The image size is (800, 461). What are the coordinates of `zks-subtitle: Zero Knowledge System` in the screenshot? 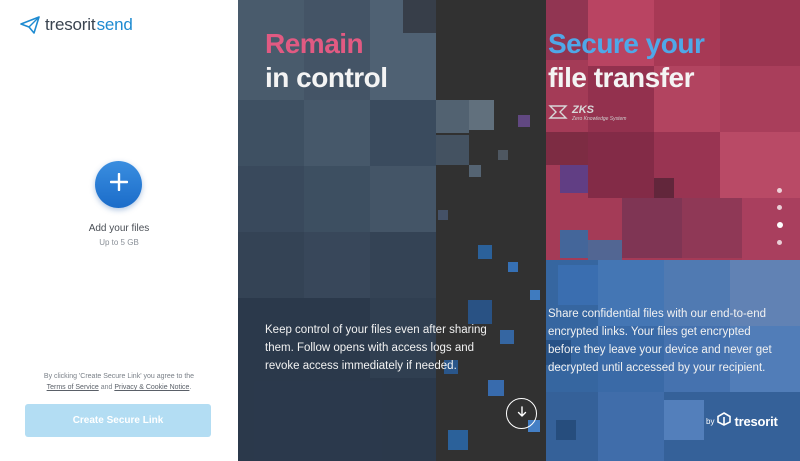 It's located at (599, 119).